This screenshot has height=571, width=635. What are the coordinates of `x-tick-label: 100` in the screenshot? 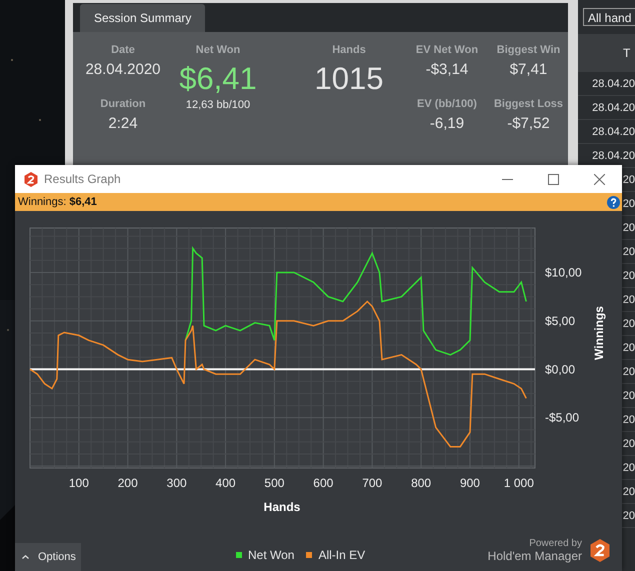 It's located at (78, 483).